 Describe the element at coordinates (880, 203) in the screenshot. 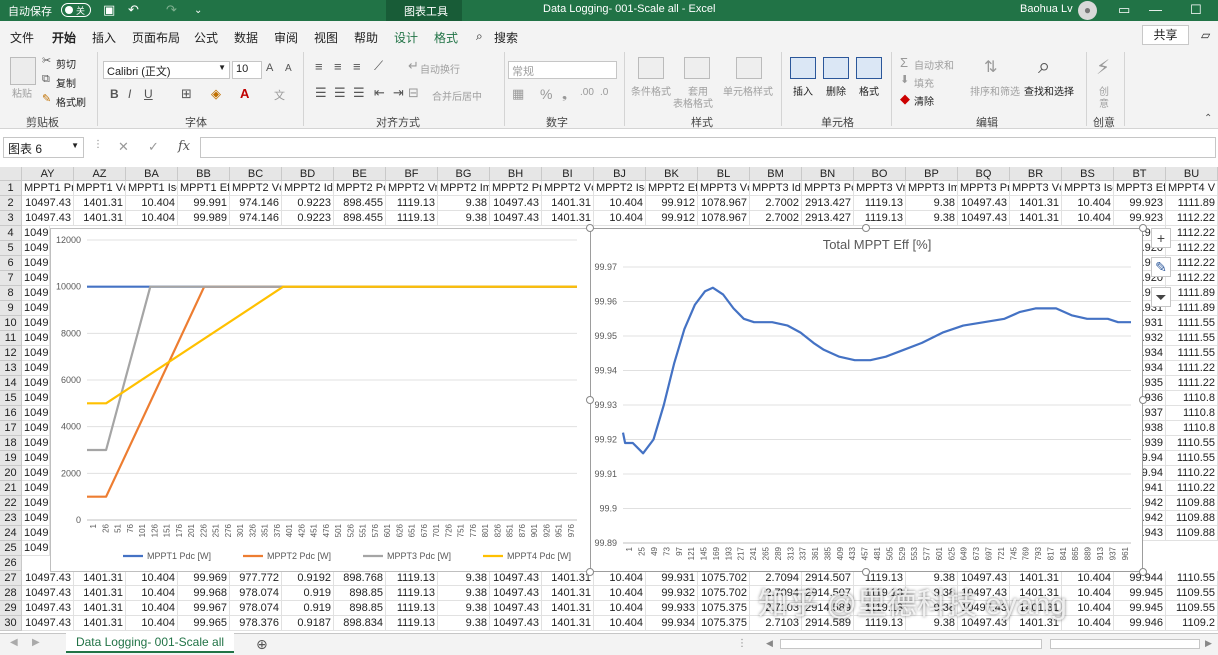

I see `data-cell: 1119.13` at that location.